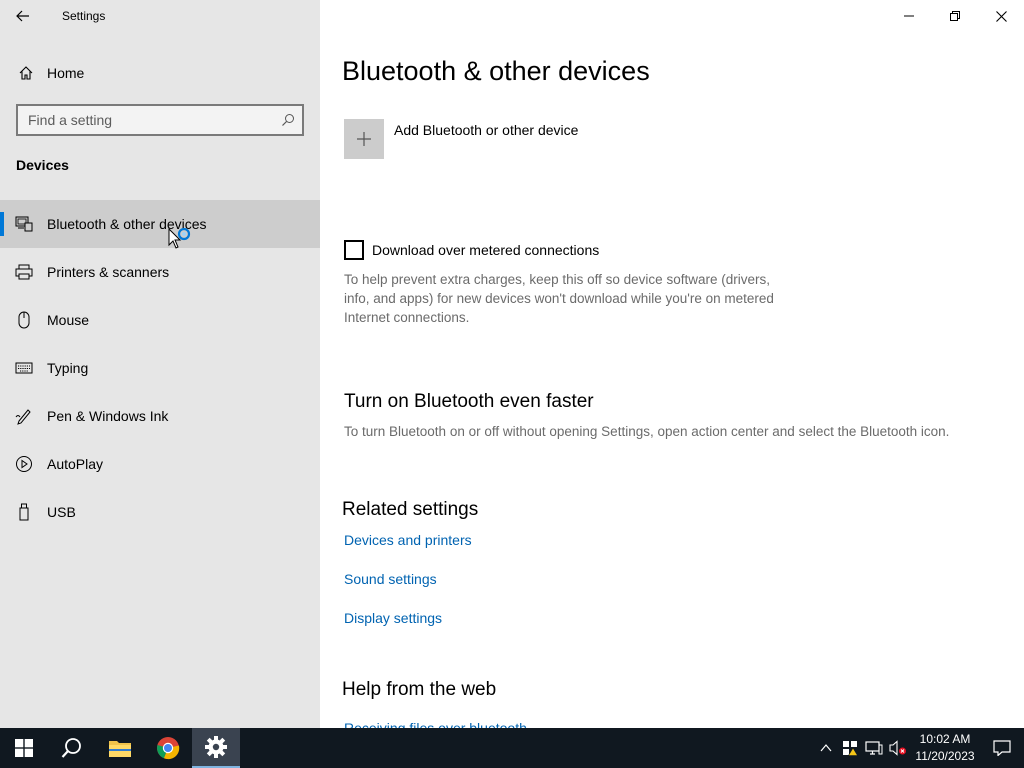 This screenshot has height=768, width=1024. Describe the element at coordinates (61, 512) in the screenshot. I see `sidebar-item-label: USB` at that location.